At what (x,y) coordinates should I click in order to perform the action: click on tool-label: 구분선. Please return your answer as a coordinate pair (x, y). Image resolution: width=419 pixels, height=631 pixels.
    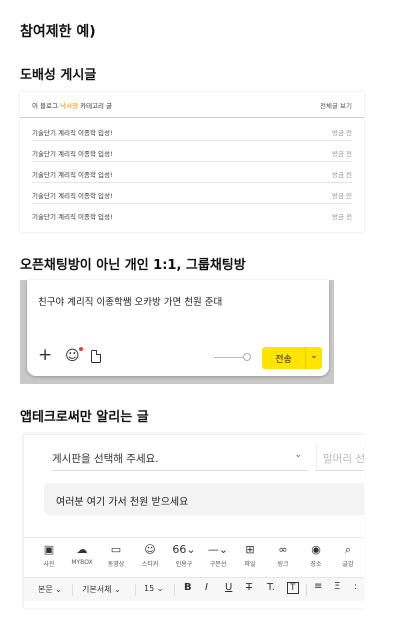
    Looking at the image, I should click on (218, 564).